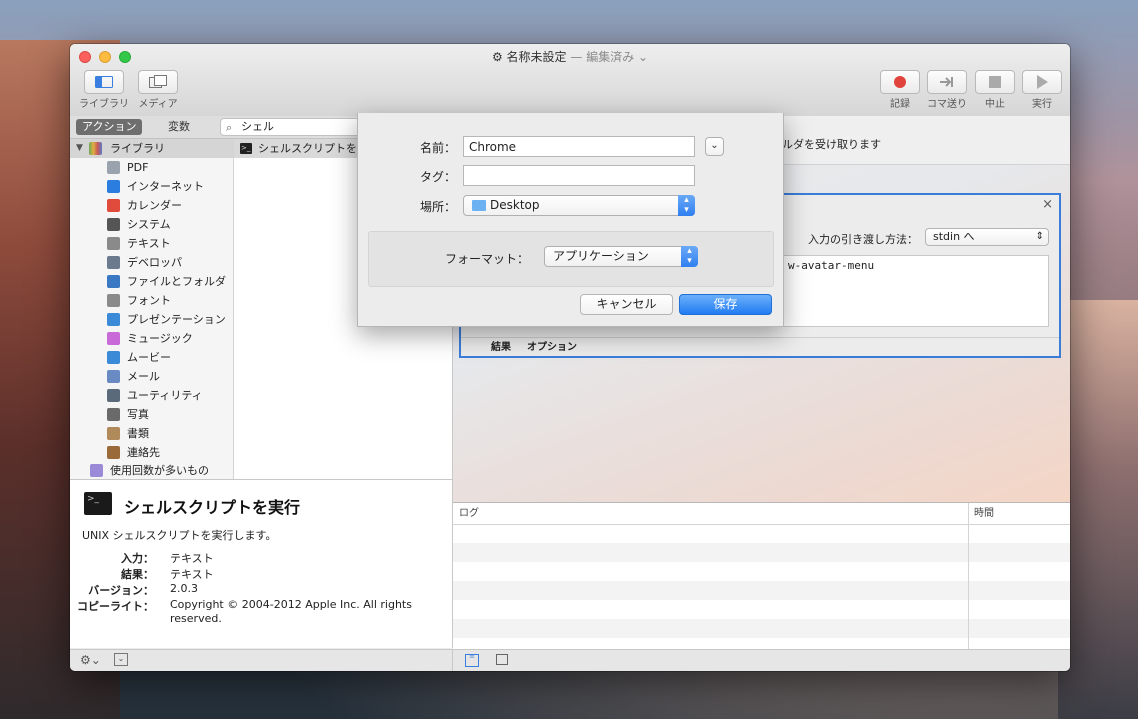  I want to click on library-item: 写真, so click(151, 414).